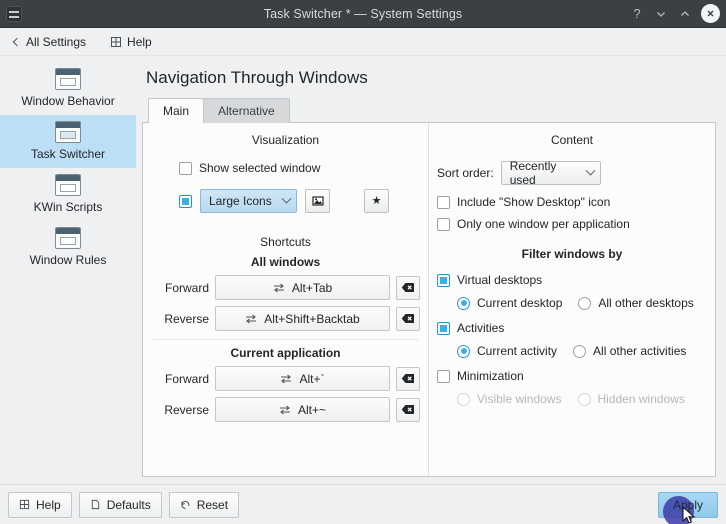 The height and width of the screenshot is (524, 726). What do you see at coordinates (572, 280) in the screenshot?
I see `virtual-desktops-row: Virtual desktops` at bounding box center [572, 280].